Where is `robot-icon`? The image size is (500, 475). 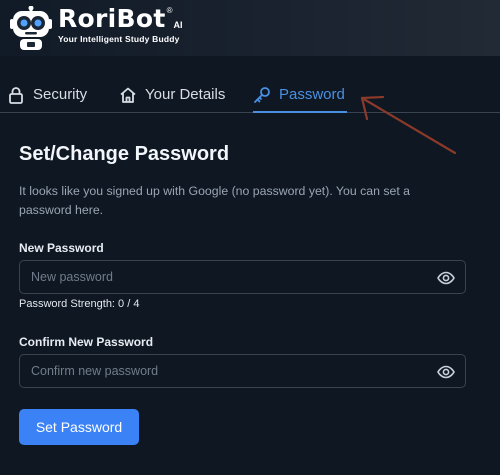 robot-icon is located at coordinates (31, 28).